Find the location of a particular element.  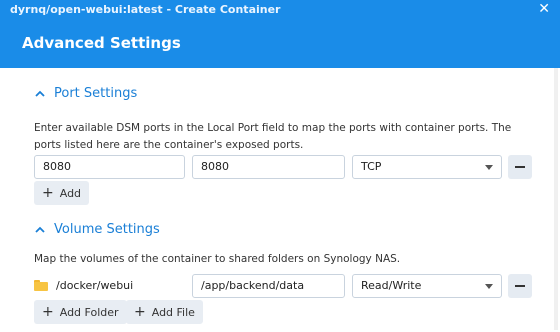

add-folder-button: + Add Folder is located at coordinates (80, 312).